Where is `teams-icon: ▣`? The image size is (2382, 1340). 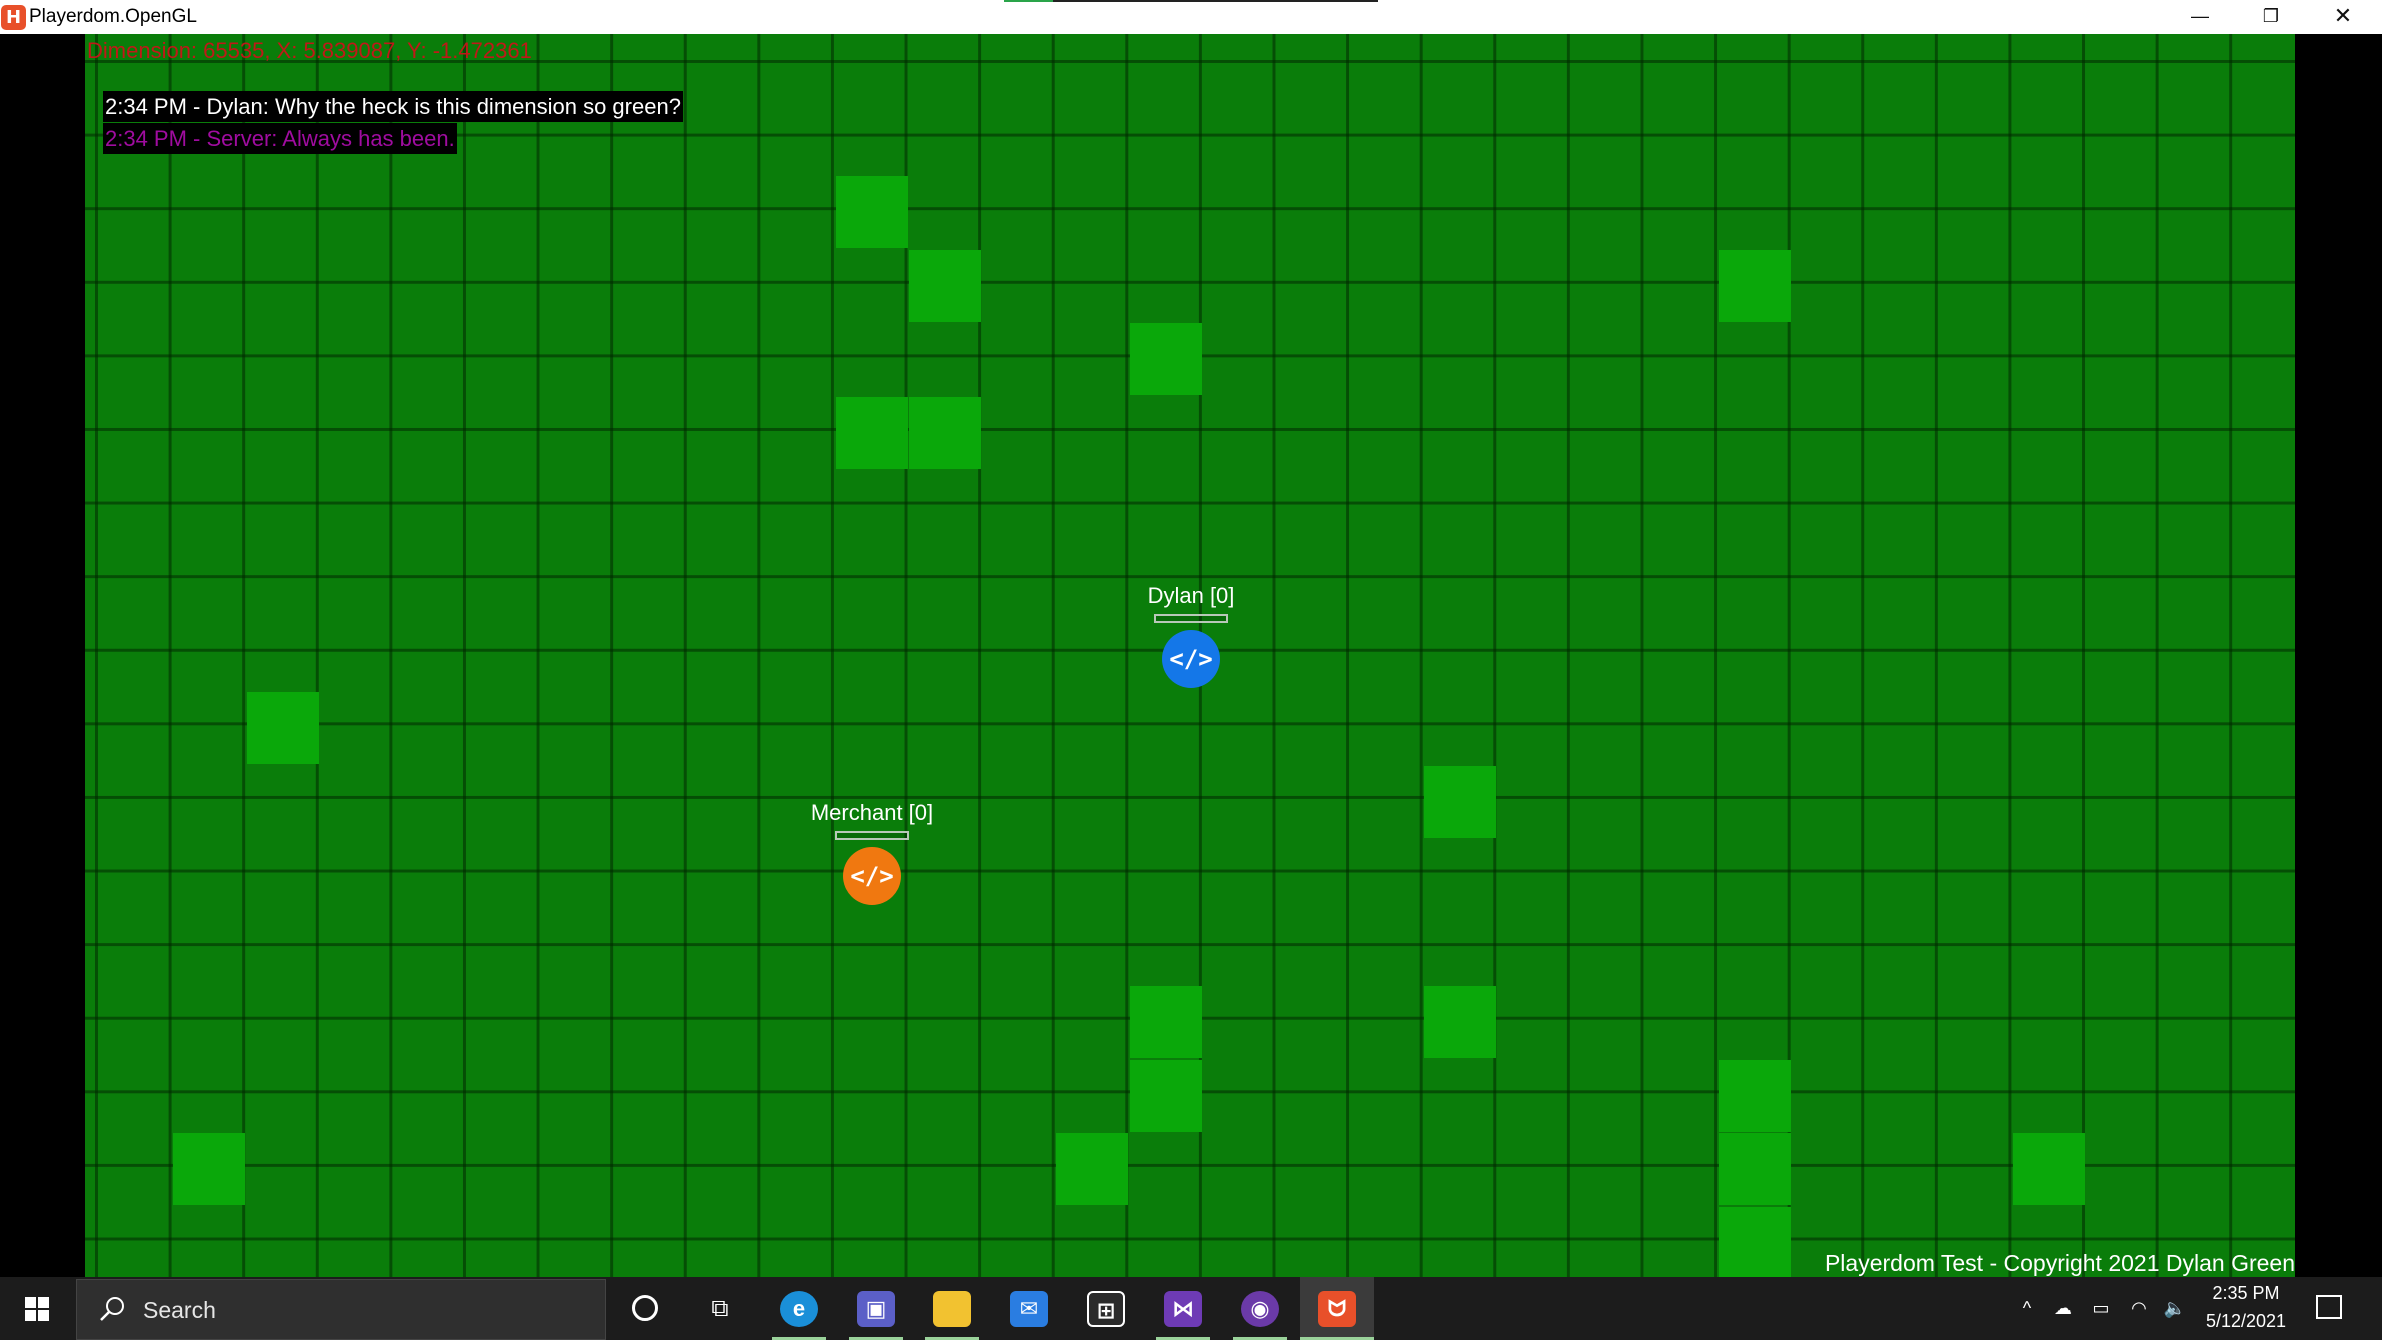 teams-icon: ▣ is located at coordinates (876, 1308).